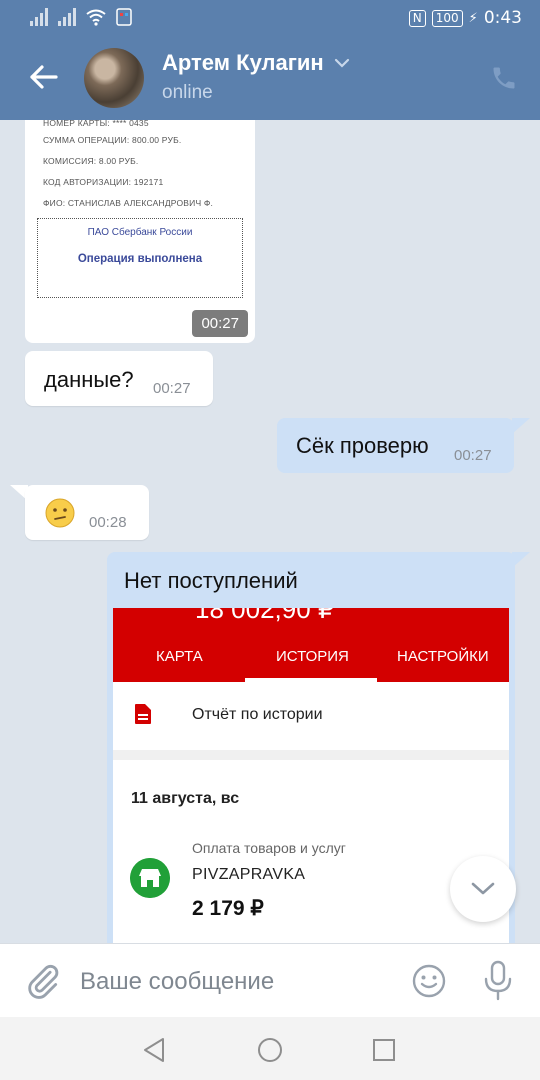 The width and height of the screenshot is (540, 1080). I want to click on message-text: Сёк проверю, so click(362, 445).